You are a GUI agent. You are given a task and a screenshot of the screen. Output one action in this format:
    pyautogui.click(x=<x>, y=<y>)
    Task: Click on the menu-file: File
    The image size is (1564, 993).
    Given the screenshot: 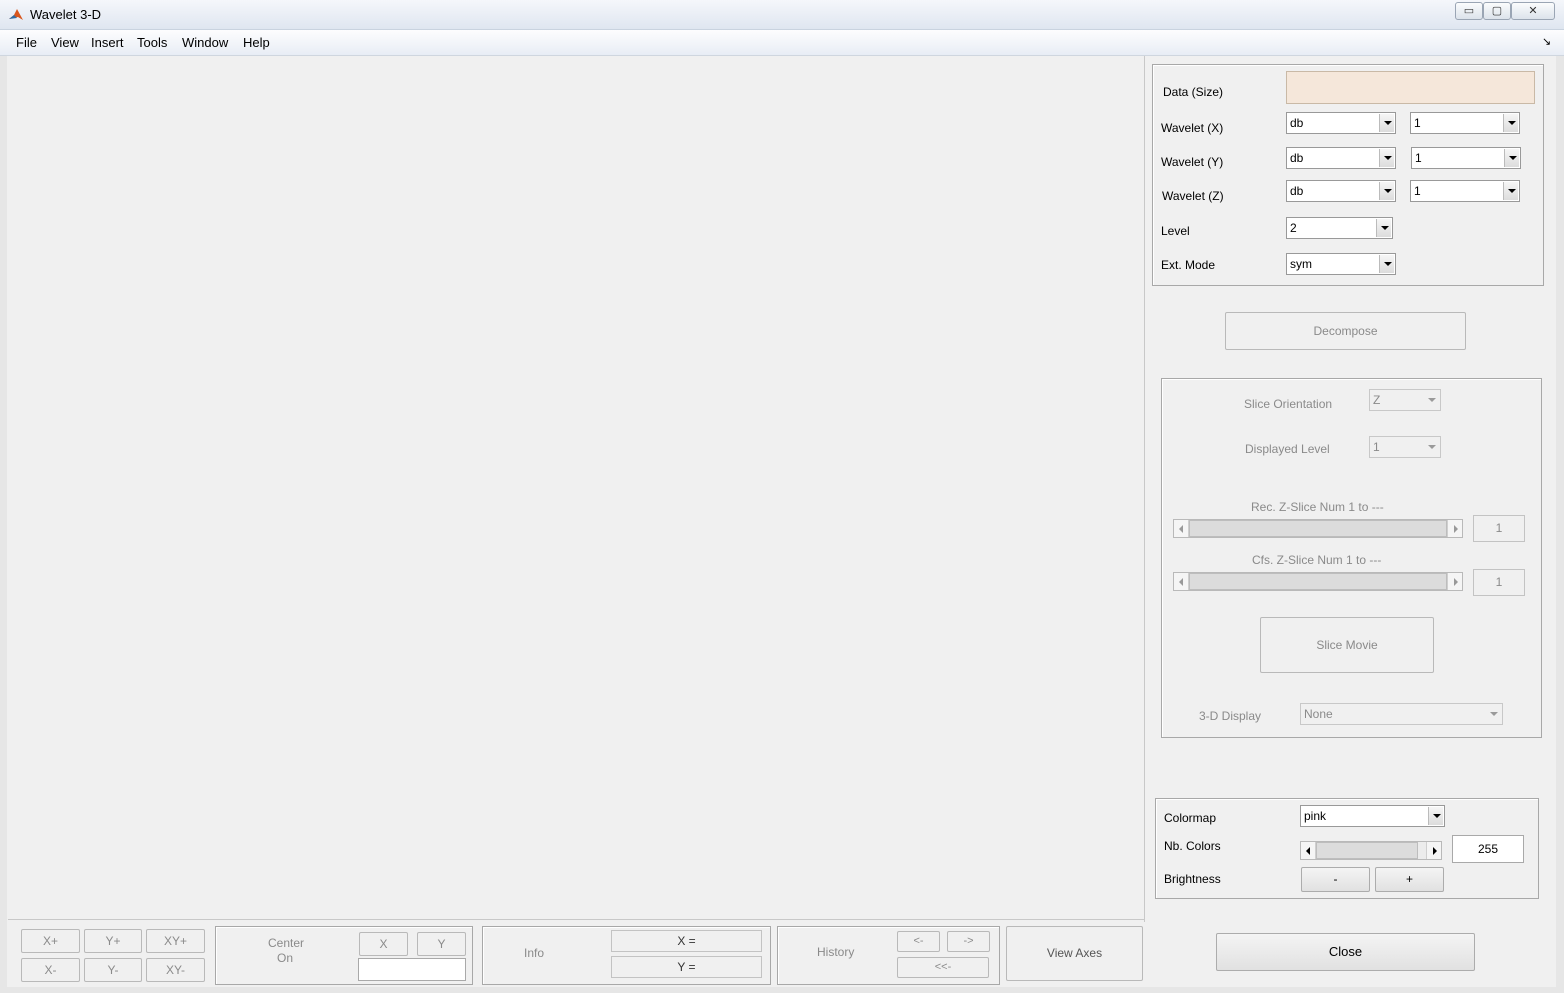 What is the action you would take?
    pyautogui.click(x=26, y=42)
    